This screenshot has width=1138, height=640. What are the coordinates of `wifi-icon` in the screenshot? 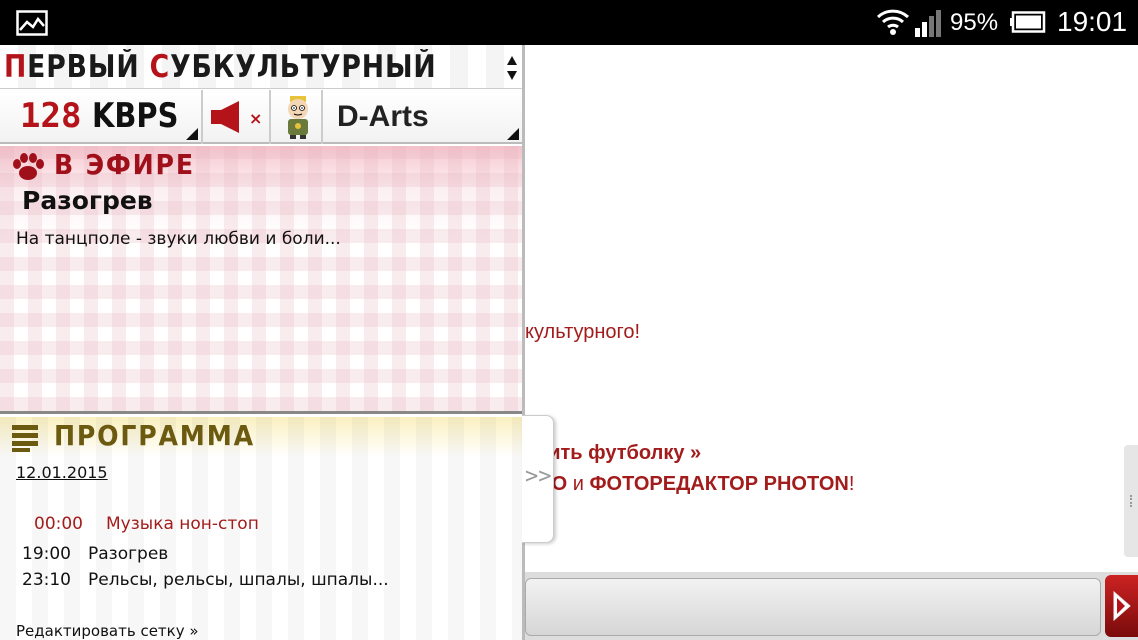 It's located at (893, 22).